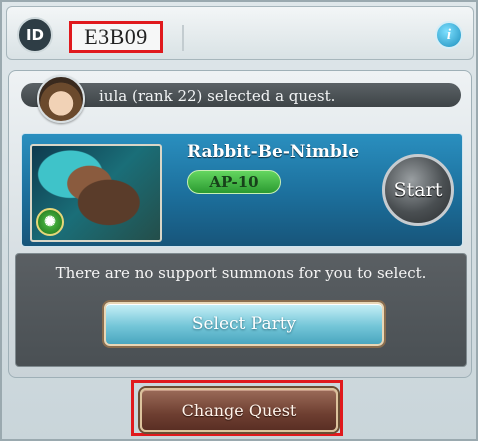 This screenshot has height=441, width=478. I want to click on divider, so click(183, 38).